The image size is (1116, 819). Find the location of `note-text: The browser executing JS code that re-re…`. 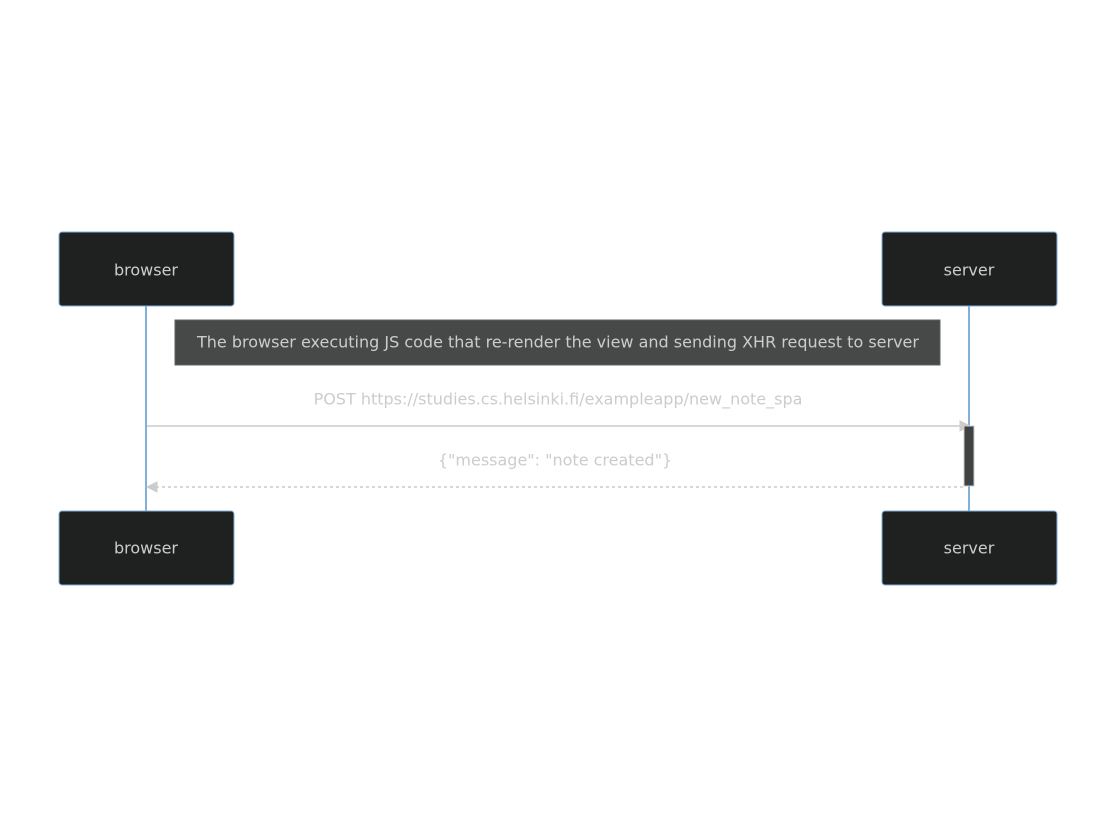

note-text: The browser executing JS code that re-re… is located at coordinates (557, 342).